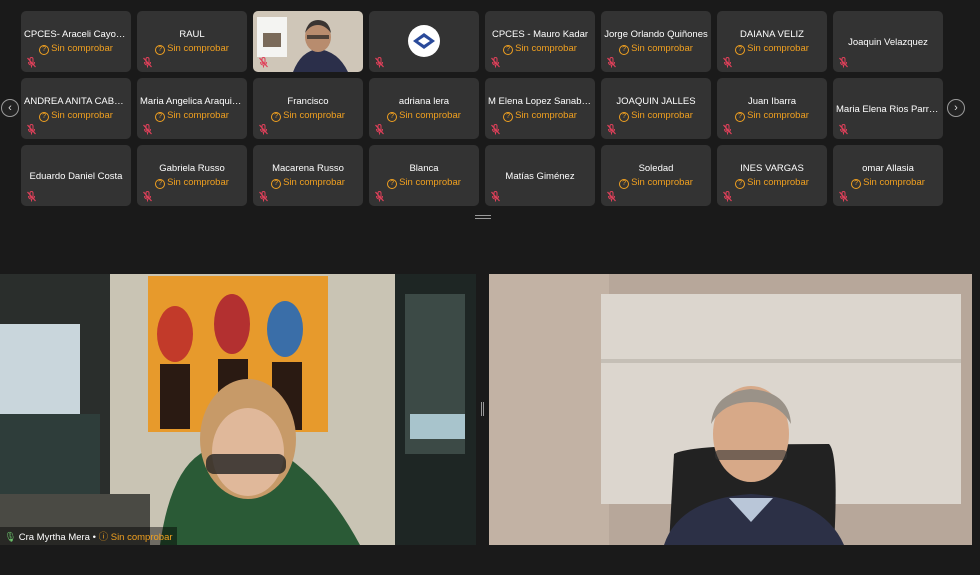 The width and height of the screenshot is (980, 575). I want to click on participant-name: CPCES - Mauro Kadar, so click(540, 34).